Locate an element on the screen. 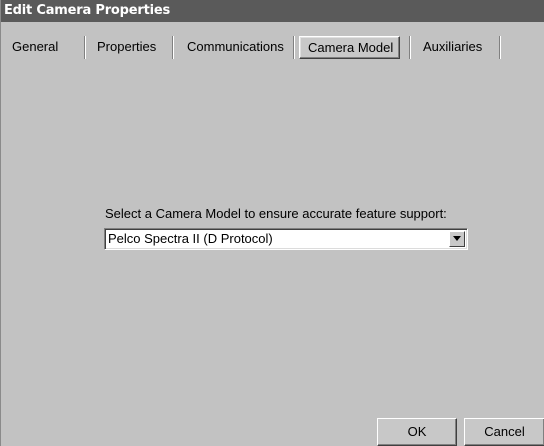 This screenshot has height=446, width=544. chevron-down-icon is located at coordinates (457, 238).